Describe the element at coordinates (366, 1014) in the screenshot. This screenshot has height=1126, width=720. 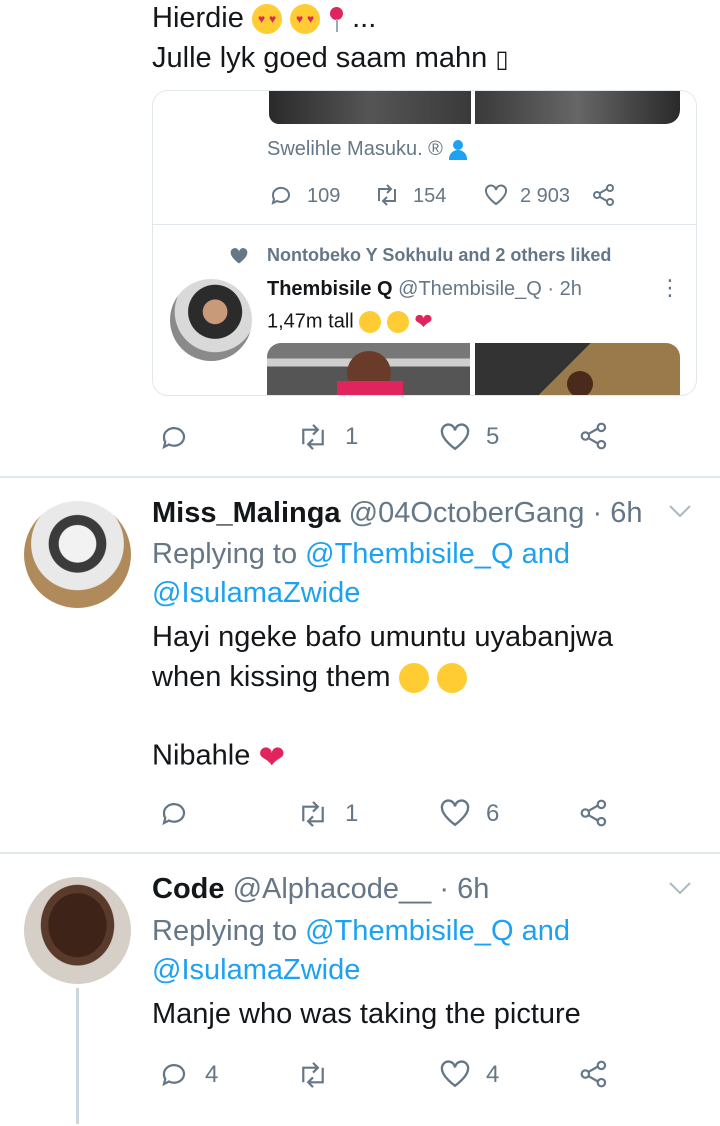
I see `tweet-text-line1: Manje who was taking the picture` at that location.